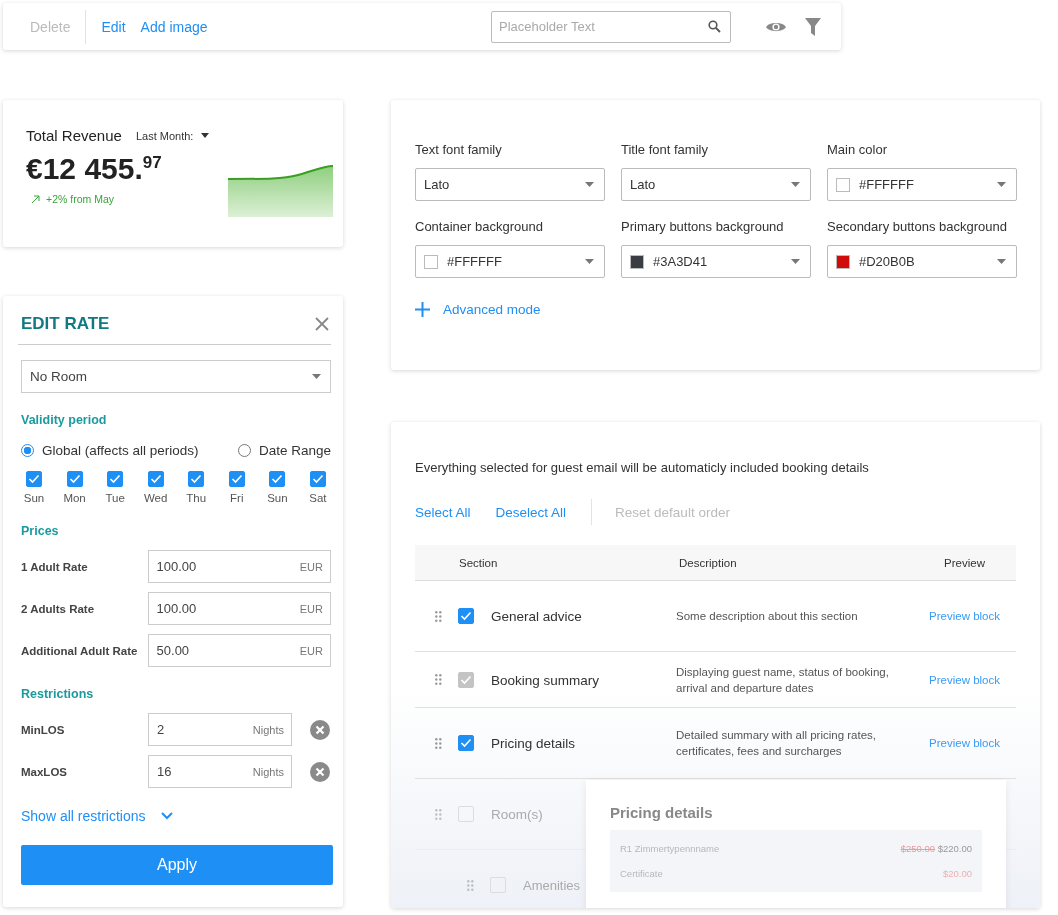 The image size is (1058, 915). What do you see at coordinates (322, 324) in the screenshot?
I see `close-icon` at bounding box center [322, 324].